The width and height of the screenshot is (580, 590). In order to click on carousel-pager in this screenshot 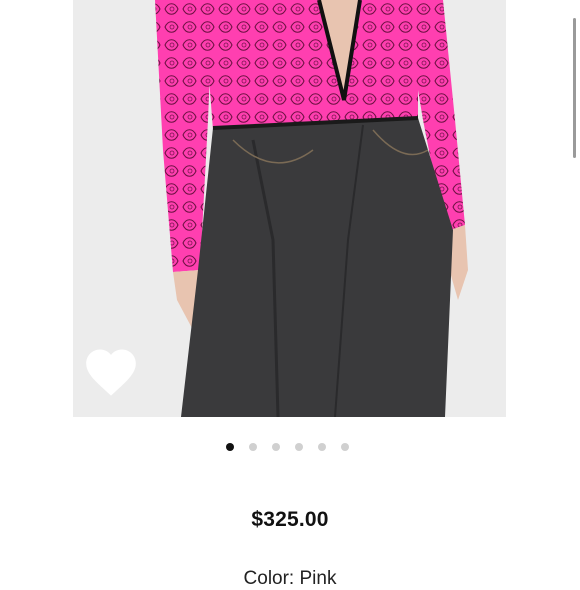, I will do `click(288, 447)`.